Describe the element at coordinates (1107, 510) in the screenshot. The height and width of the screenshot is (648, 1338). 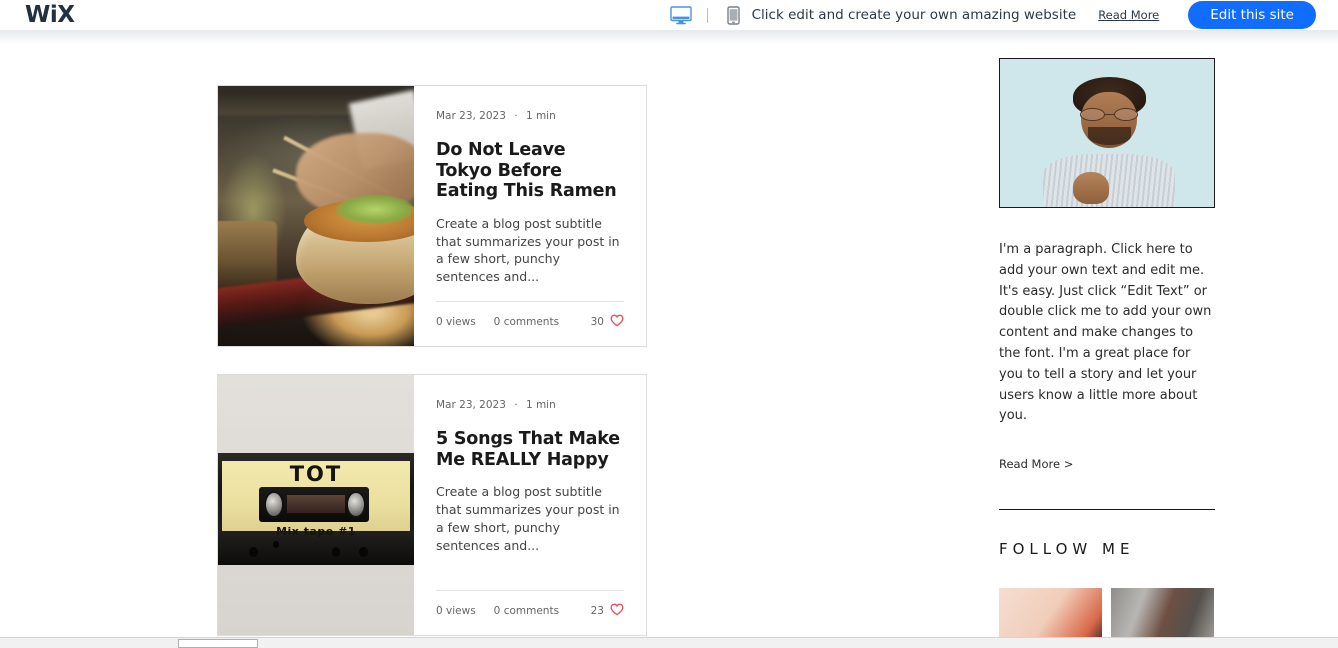
I see `sidebar-divider` at that location.